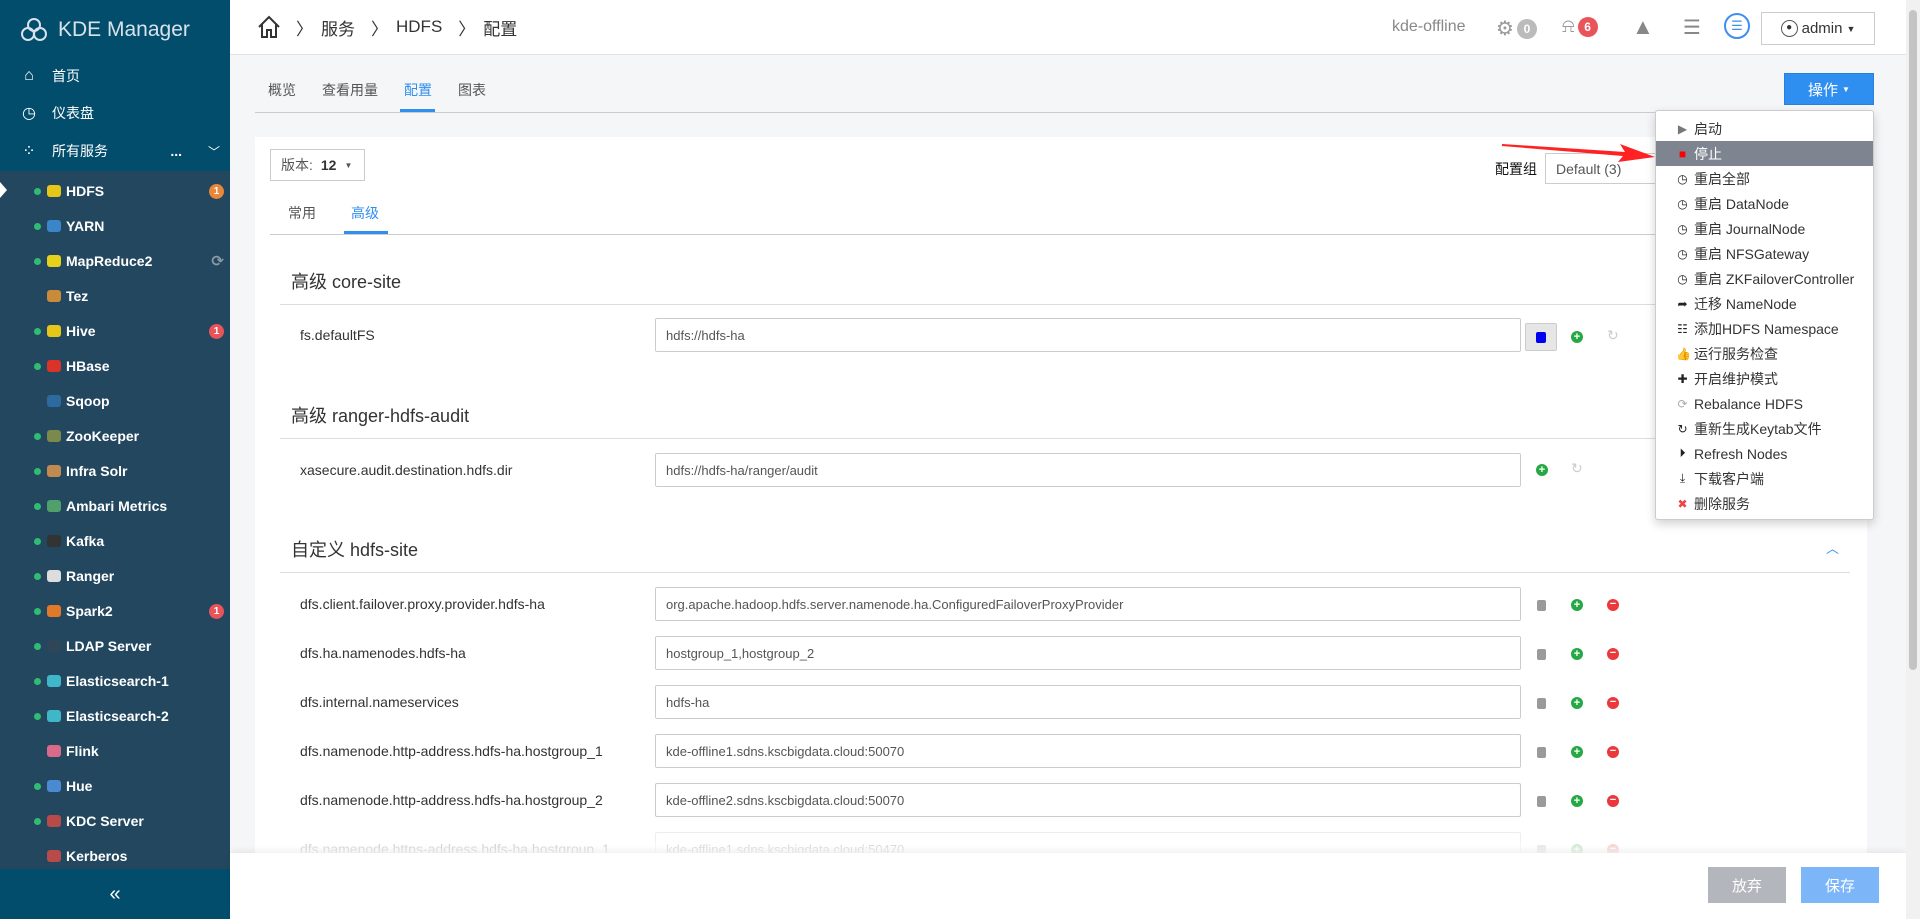  Describe the element at coordinates (1764, 503) in the screenshot. I see `menu-item: ✖ 删除服务` at that location.